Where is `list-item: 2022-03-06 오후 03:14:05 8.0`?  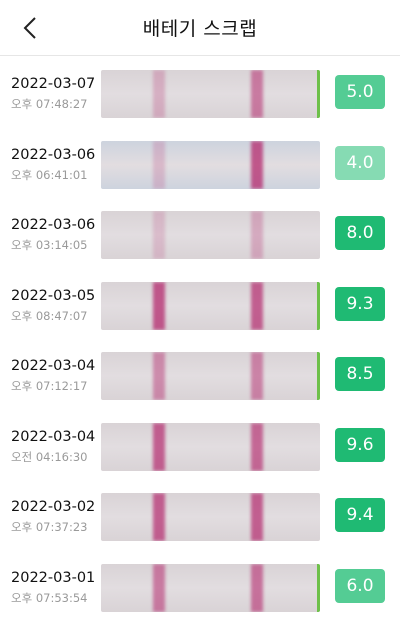 list-item: 2022-03-06 오후 03:14:05 8.0 is located at coordinates (200, 232).